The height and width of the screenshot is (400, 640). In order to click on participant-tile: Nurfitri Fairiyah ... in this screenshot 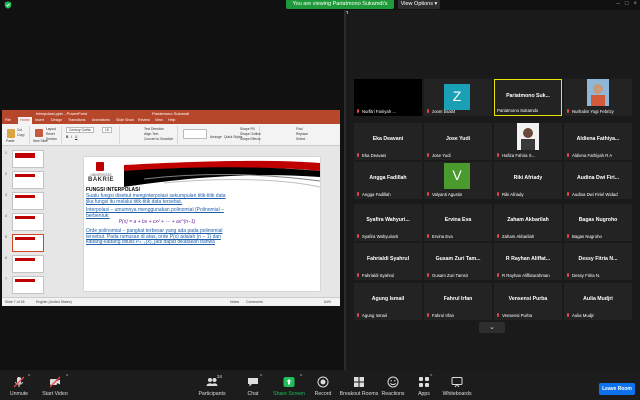, I will do `click(388, 97)`.